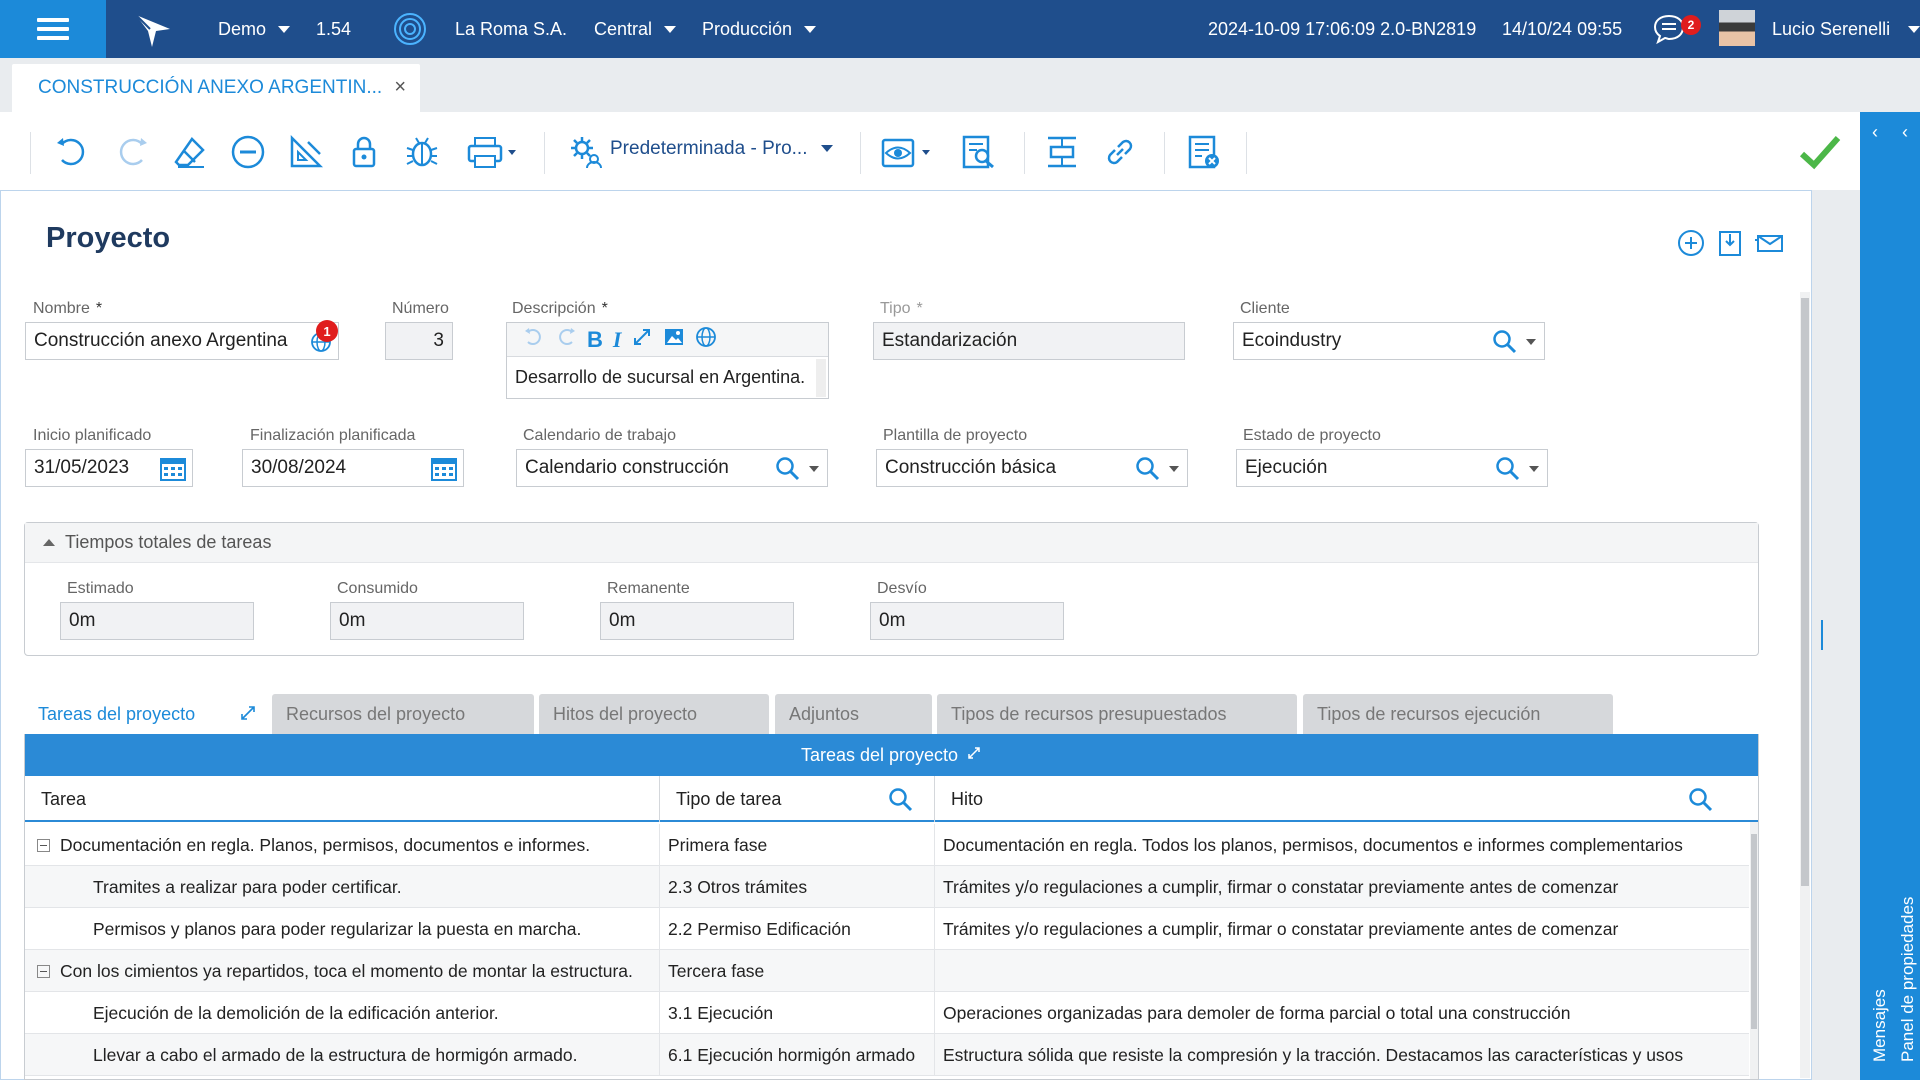 The width and height of the screenshot is (1920, 1080). Describe the element at coordinates (909, 152) in the screenshot. I see `view-icon` at that location.